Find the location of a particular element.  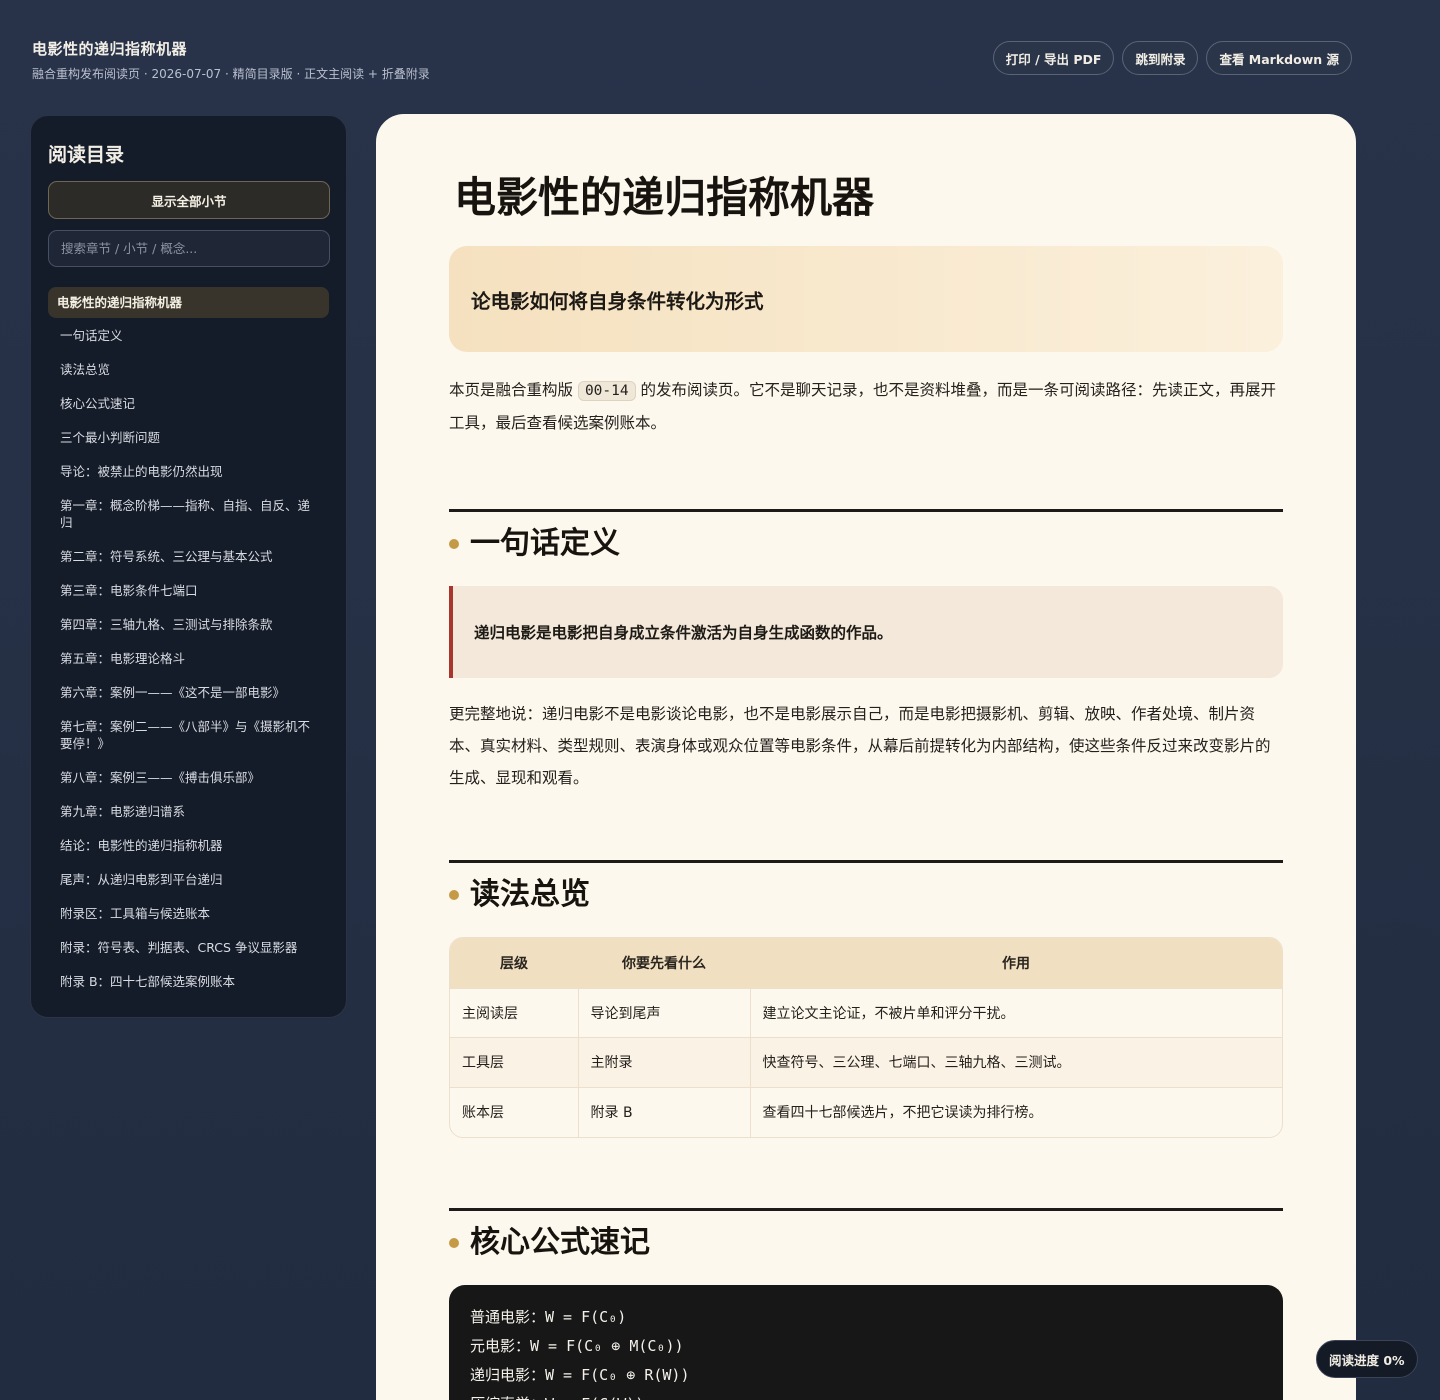

table-cell: 附录 B is located at coordinates (663, 1111).